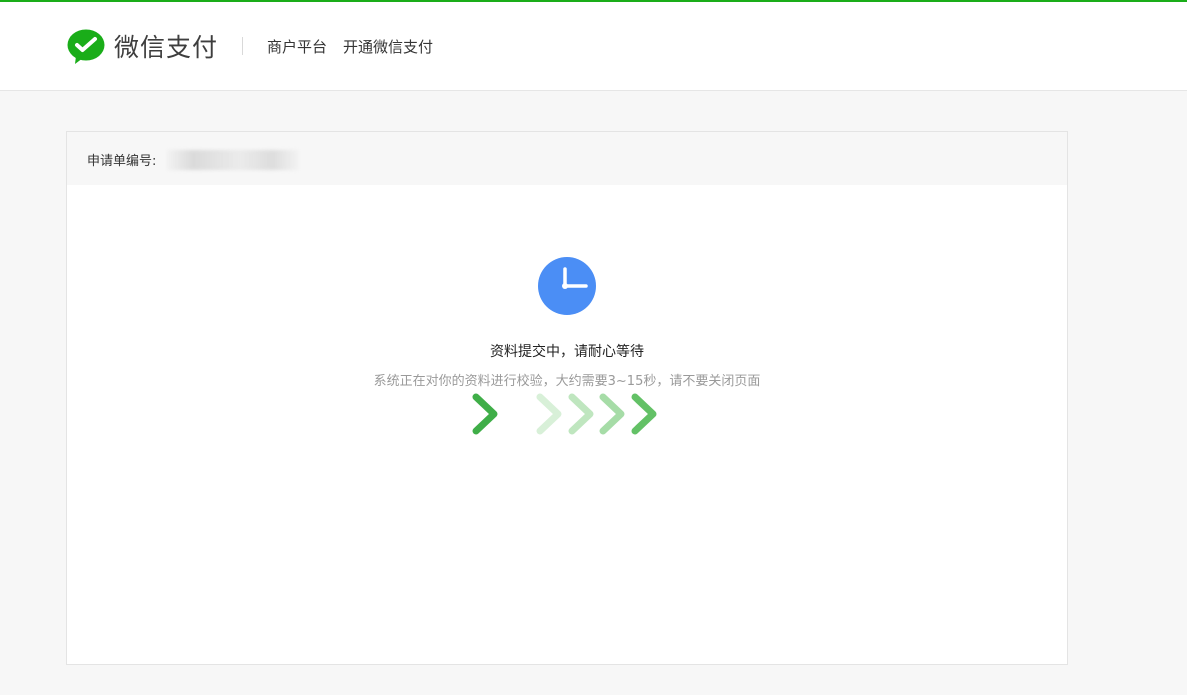 The height and width of the screenshot is (695, 1187). What do you see at coordinates (242, 46) in the screenshot?
I see `header-divider` at bounding box center [242, 46].